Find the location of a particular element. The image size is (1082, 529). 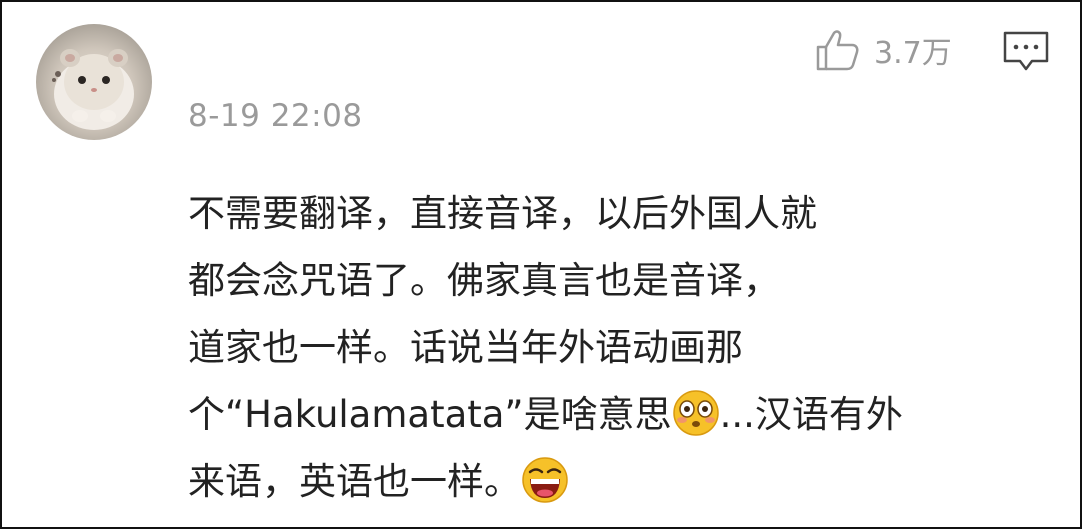

comment-text: 都会念咒语了。佛家真言也是音译， is located at coordinates (484, 280).